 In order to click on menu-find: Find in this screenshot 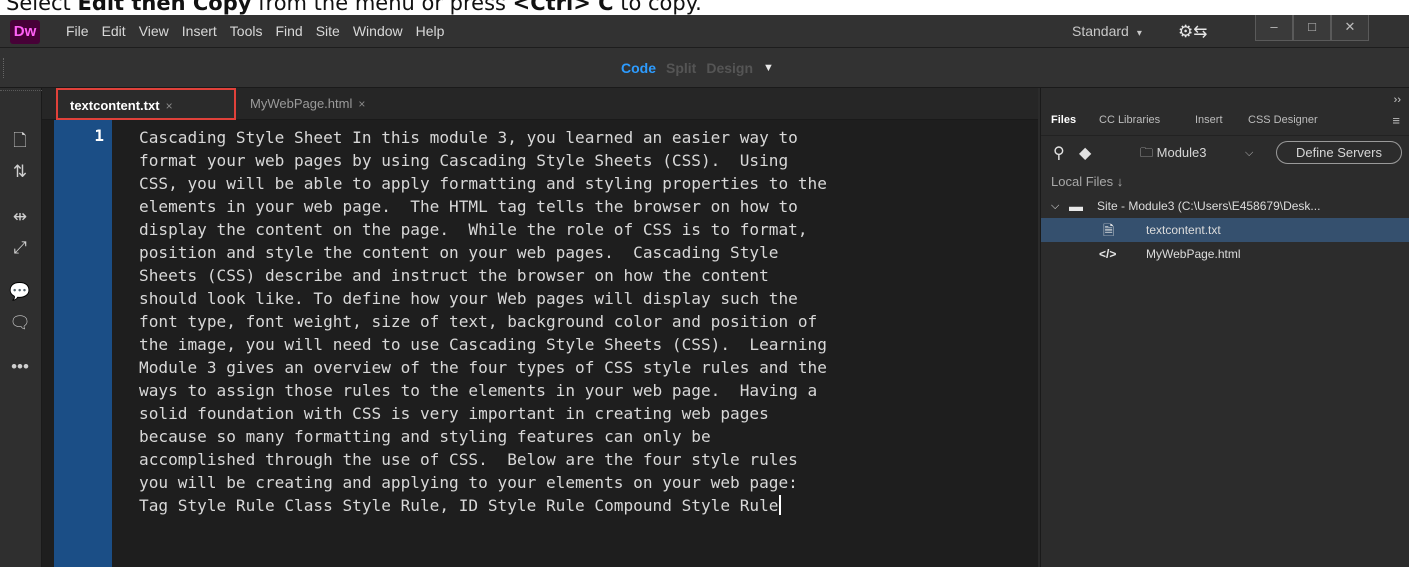, I will do `click(288, 31)`.